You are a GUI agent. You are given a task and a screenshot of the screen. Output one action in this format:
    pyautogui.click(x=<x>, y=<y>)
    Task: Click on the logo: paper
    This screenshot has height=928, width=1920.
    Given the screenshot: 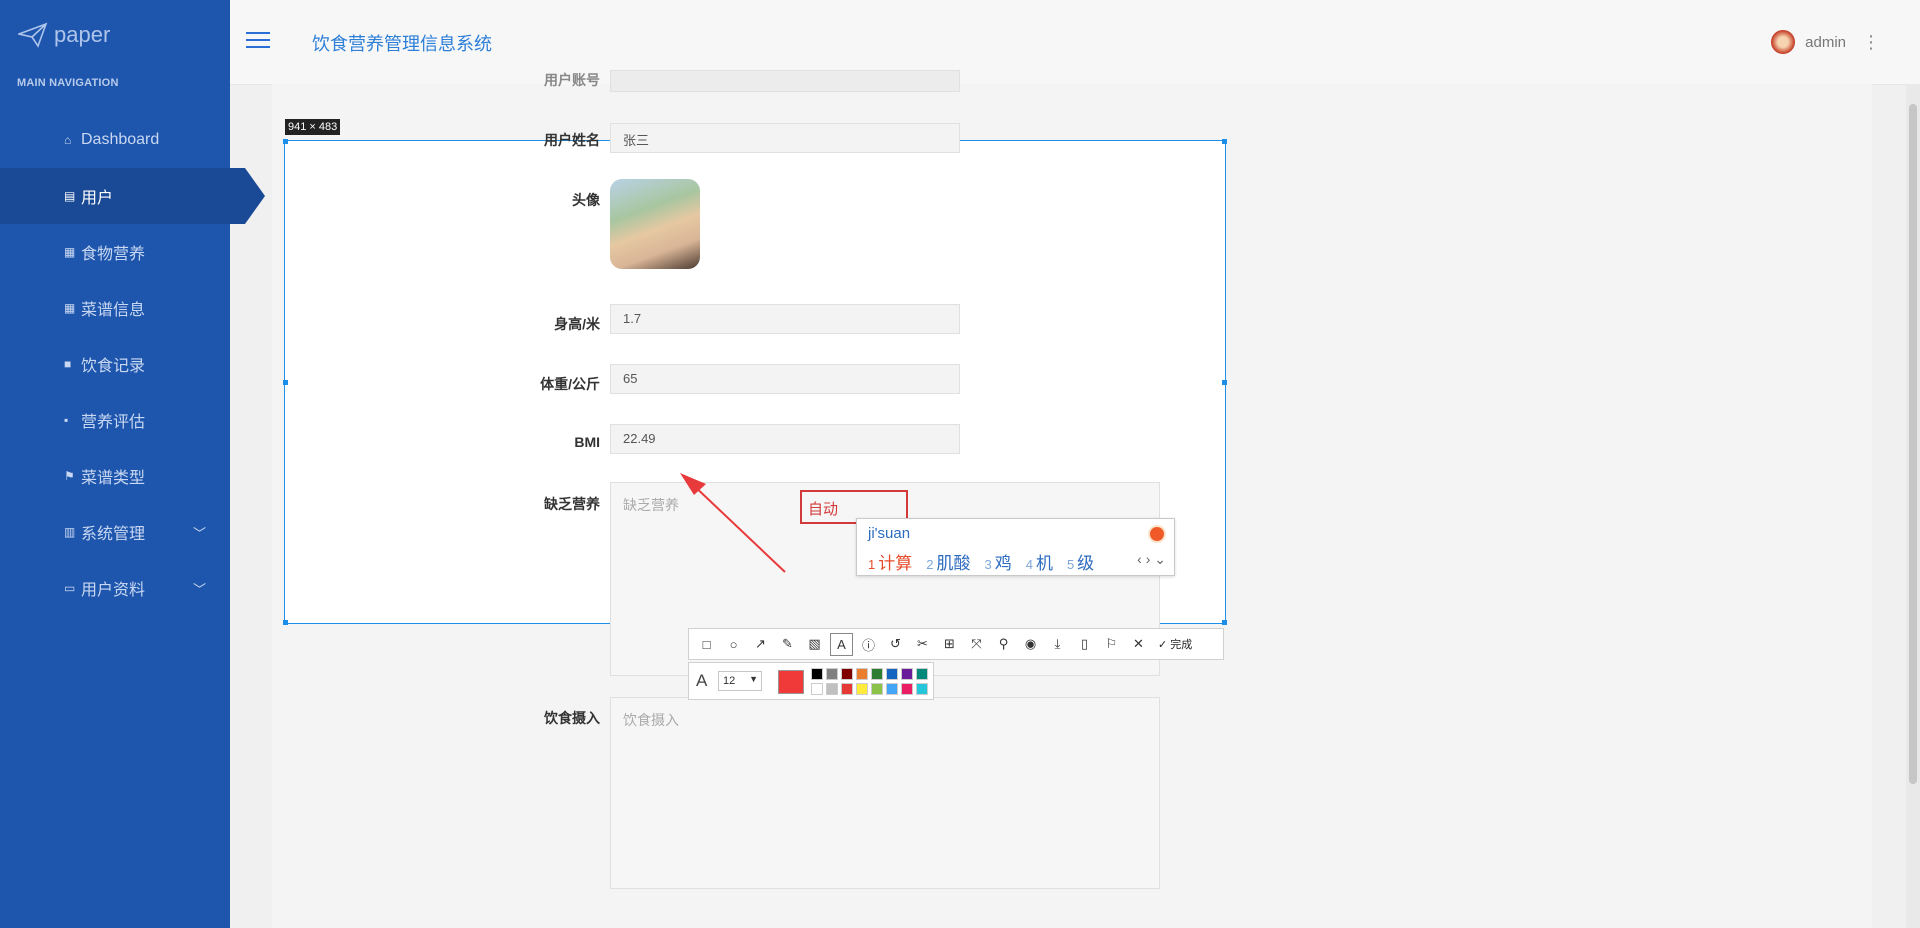 What is the action you would take?
    pyautogui.click(x=64, y=35)
    